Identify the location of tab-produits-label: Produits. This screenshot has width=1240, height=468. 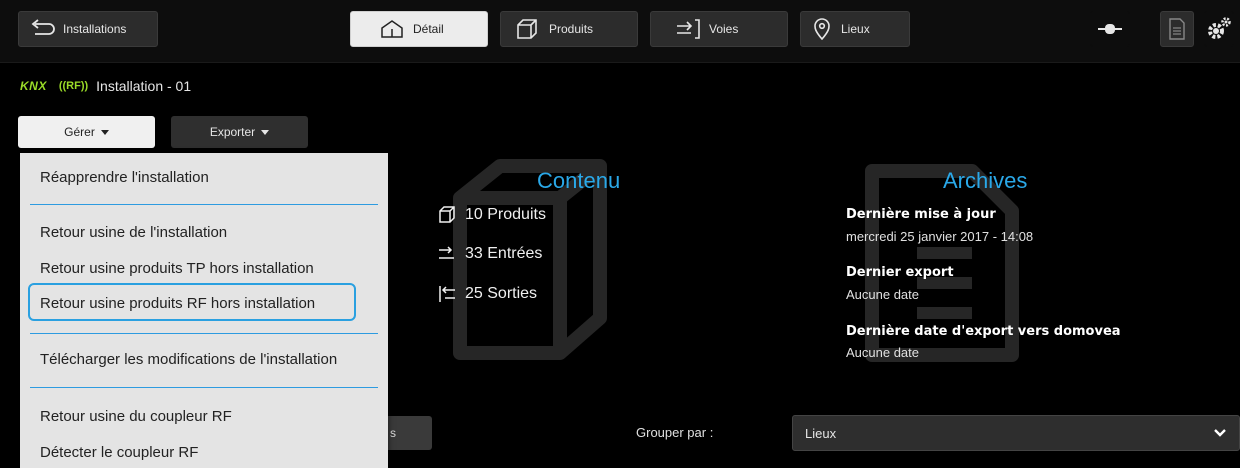
(571, 29).